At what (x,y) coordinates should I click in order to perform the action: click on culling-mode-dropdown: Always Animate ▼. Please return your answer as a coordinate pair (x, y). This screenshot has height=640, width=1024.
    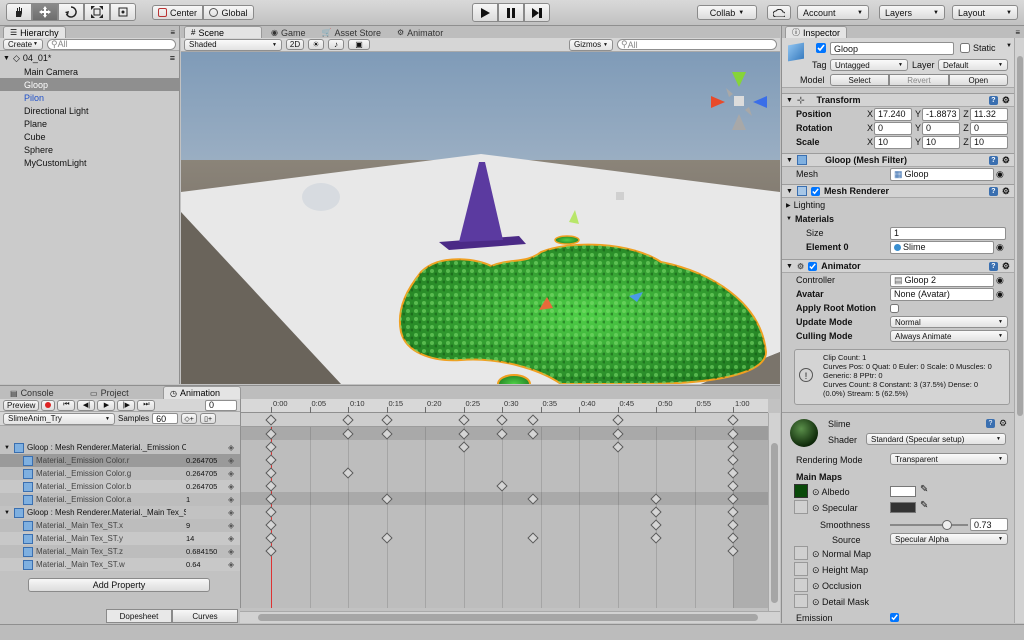
    Looking at the image, I should click on (949, 336).